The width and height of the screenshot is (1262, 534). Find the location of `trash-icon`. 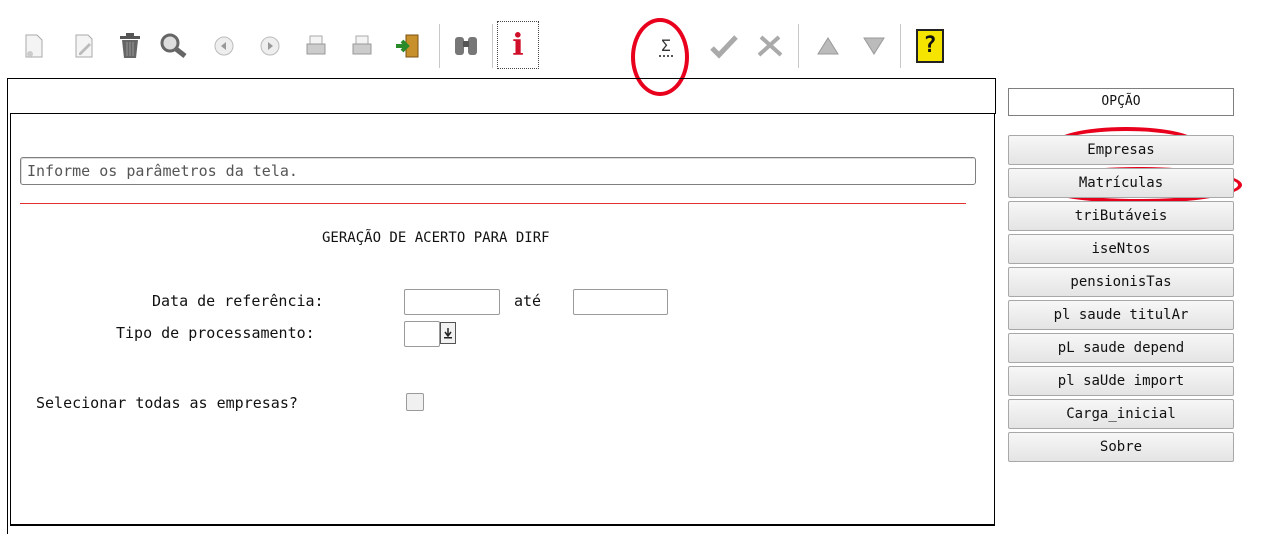

trash-icon is located at coordinates (130, 46).